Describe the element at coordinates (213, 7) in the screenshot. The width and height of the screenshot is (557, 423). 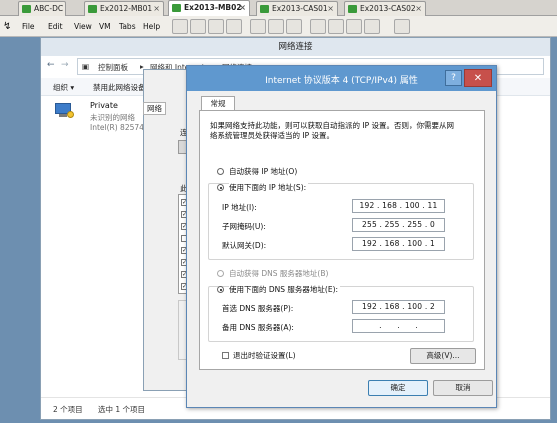
I see `vm-tab-label: Ex2013-MB02` at that location.